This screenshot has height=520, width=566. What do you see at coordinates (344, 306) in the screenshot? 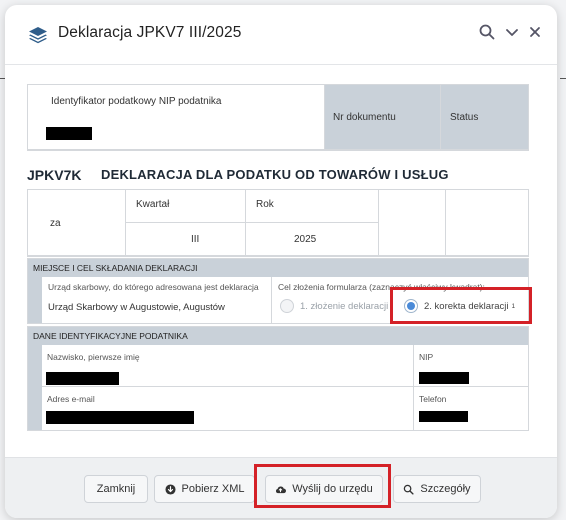
I see `option-zlozenie-label: 1. złożenie deklaracji` at bounding box center [344, 306].